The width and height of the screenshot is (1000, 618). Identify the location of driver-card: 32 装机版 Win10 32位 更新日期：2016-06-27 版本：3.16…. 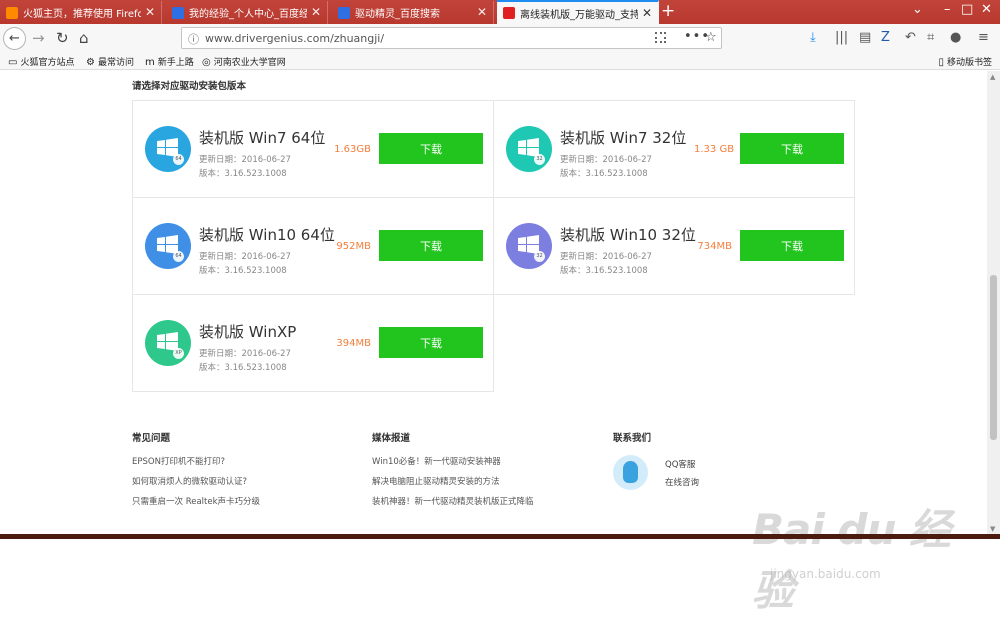
(674, 246).